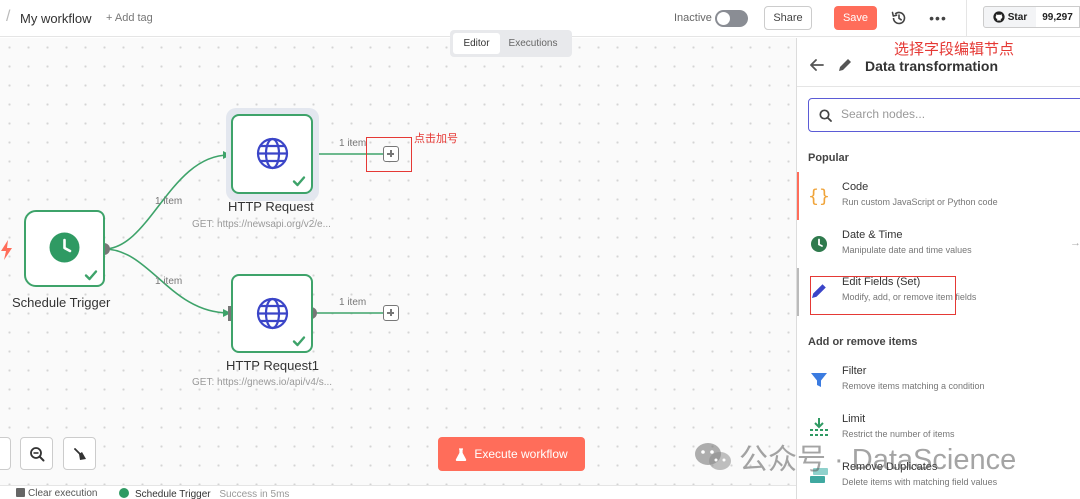 This screenshot has width=1080, height=499. I want to click on node-schedule-trigger, so click(64, 248).